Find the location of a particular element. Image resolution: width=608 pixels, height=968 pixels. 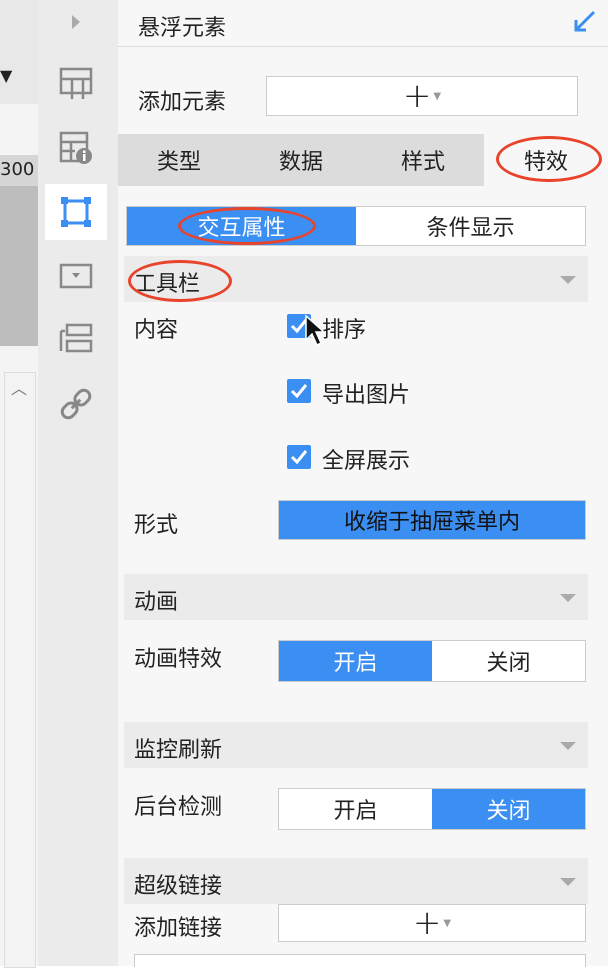

report-block-icon is located at coordinates (76, 84).